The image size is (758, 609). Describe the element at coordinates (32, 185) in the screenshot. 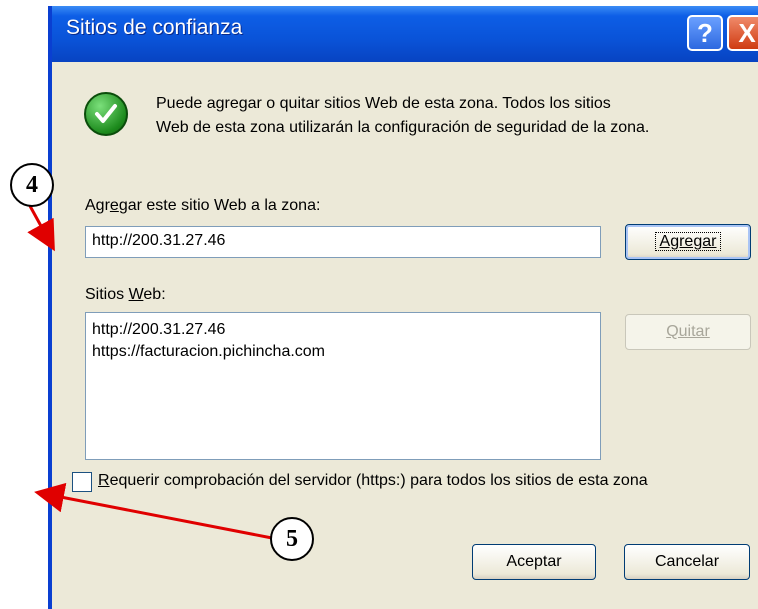

I see `callout-4: 4` at that location.